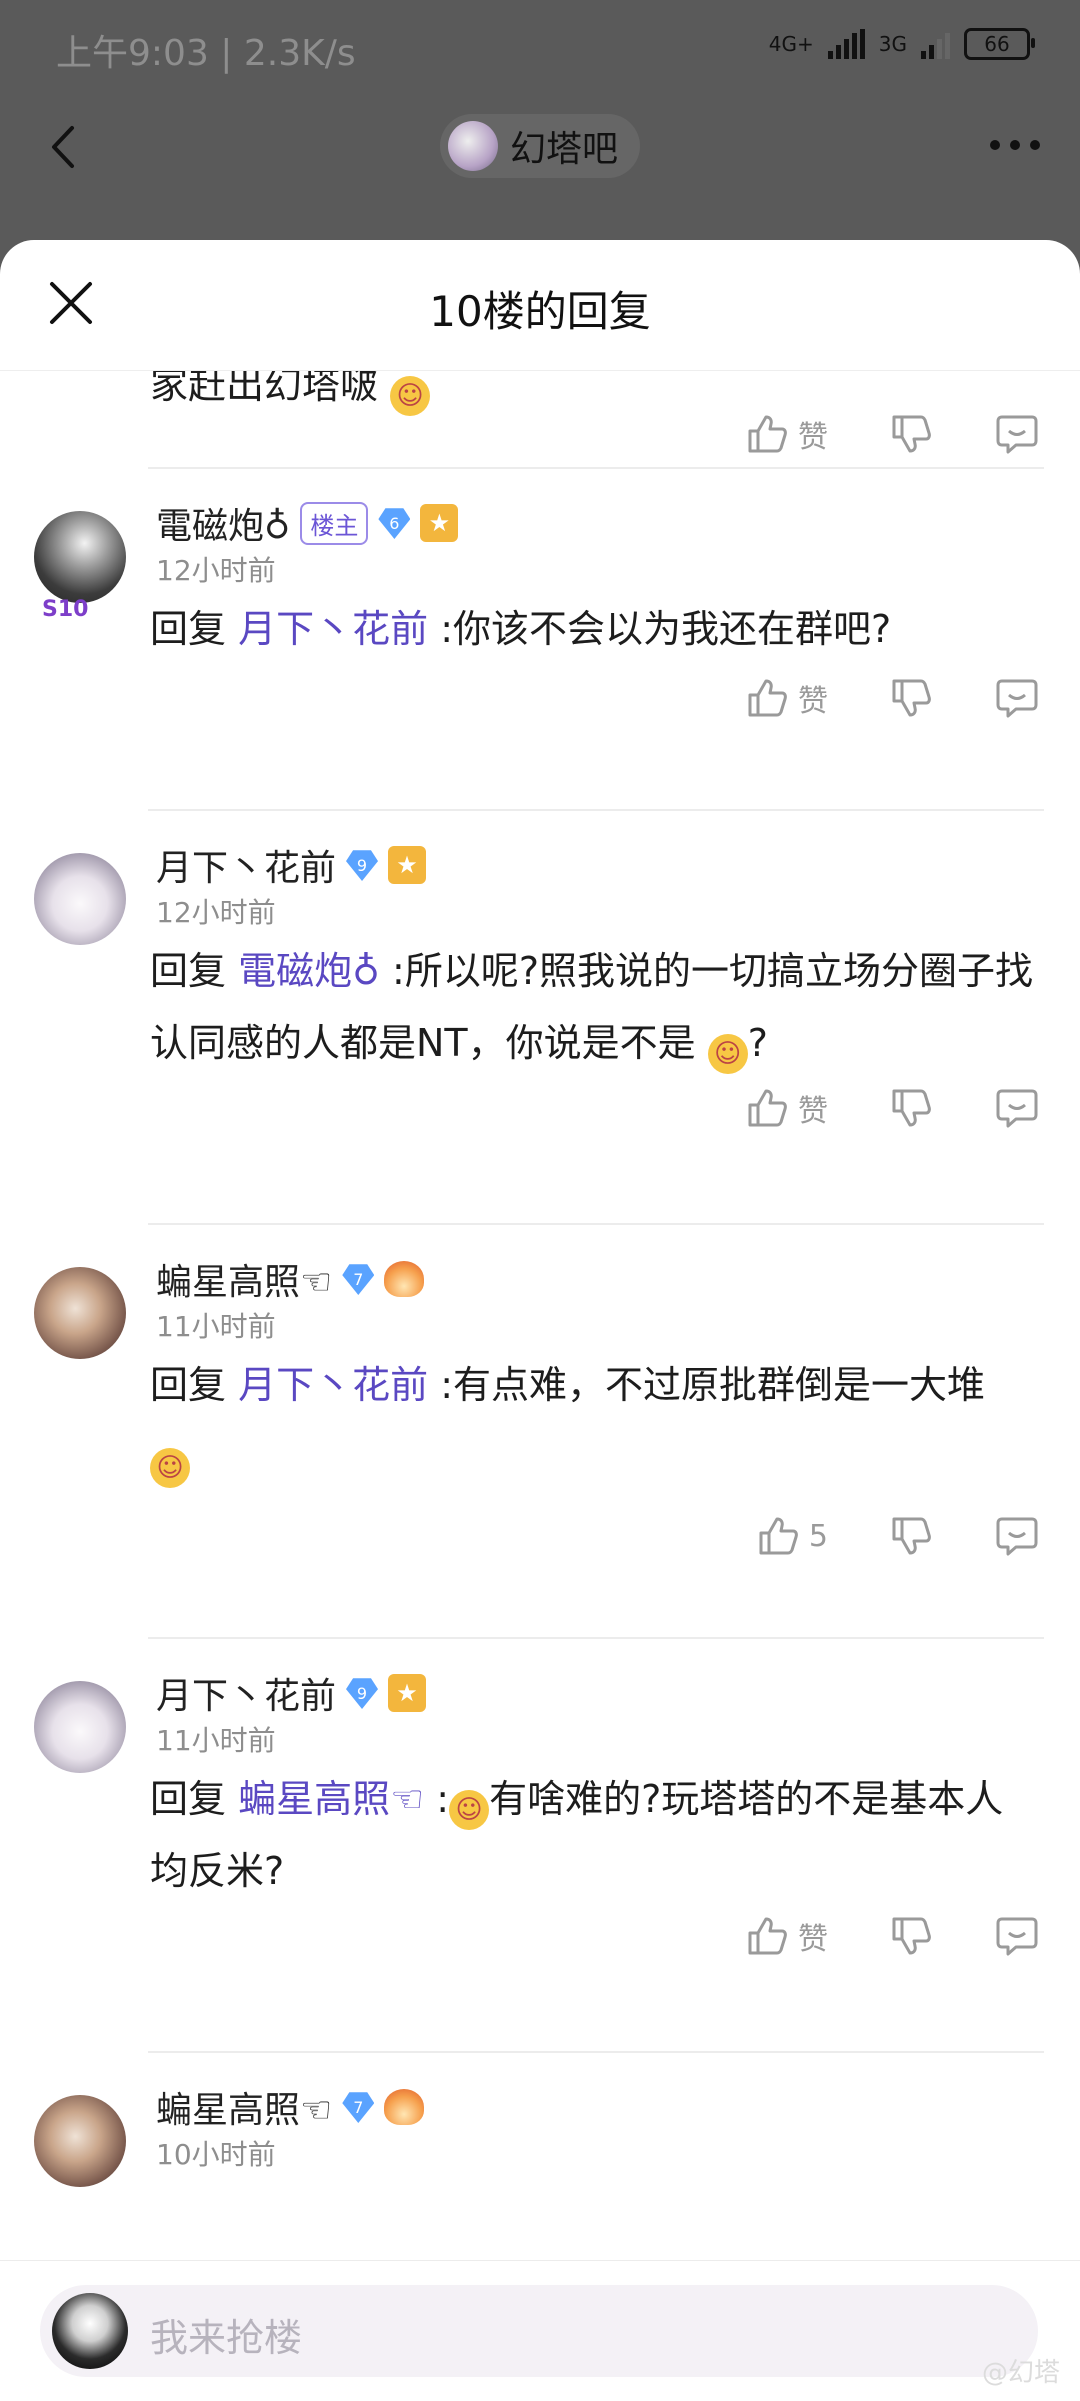  I want to click on status-icons: 4G+ 3G 66, so click(901, 44).